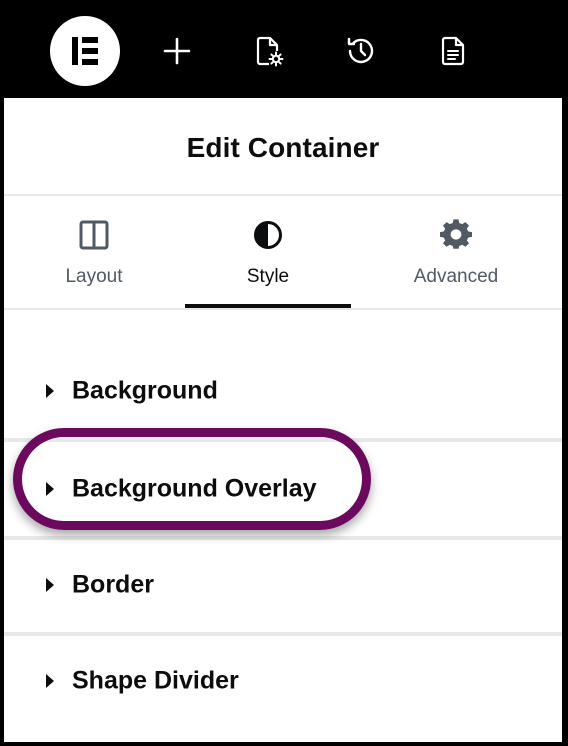  I want to click on top-toolbar, so click(283, 51).